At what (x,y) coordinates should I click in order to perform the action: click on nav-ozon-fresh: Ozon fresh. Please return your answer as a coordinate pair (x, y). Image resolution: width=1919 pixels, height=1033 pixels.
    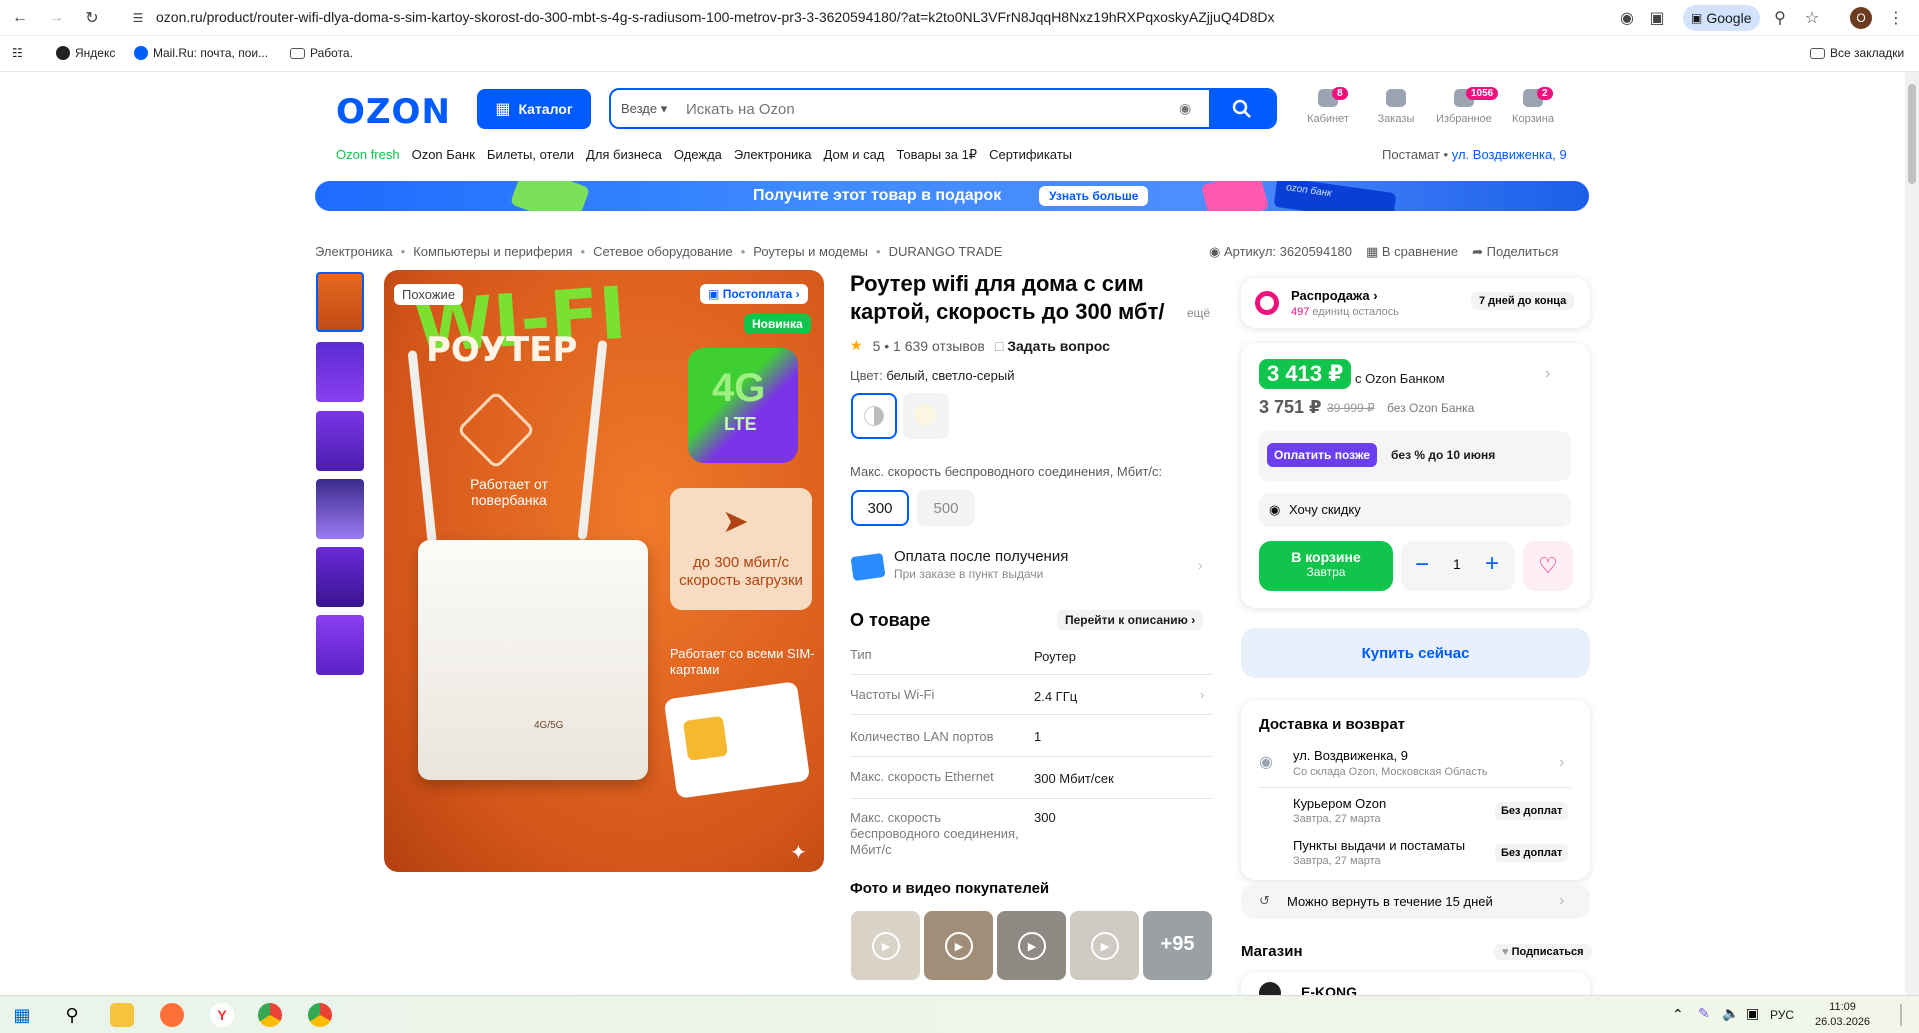
    Looking at the image, I should click on (368, 155).